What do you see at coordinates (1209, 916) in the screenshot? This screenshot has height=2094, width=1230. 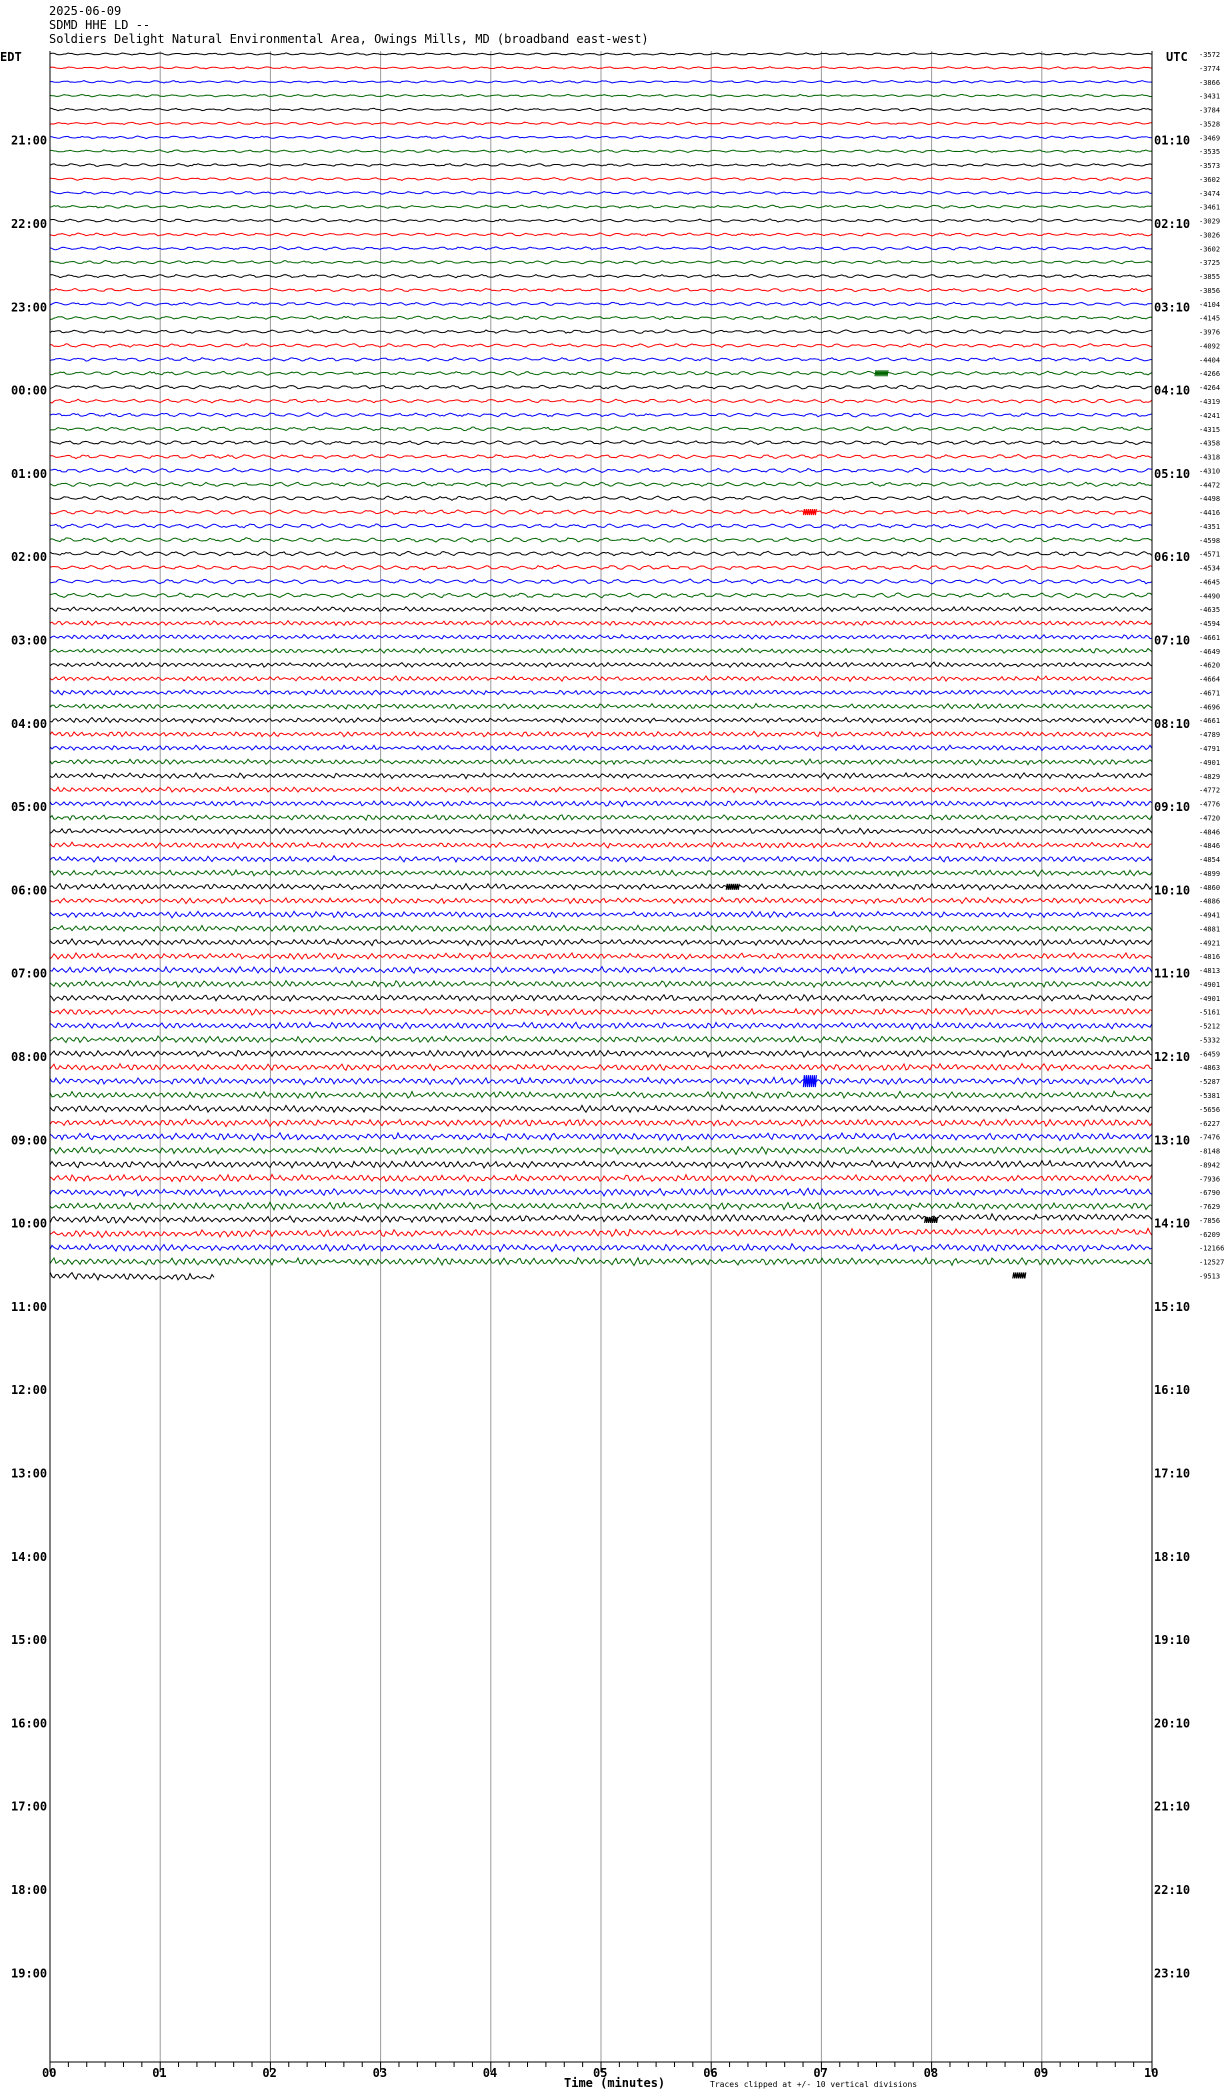 I see `trace-offset-label: -4941` at bounding box center [1209, 916].